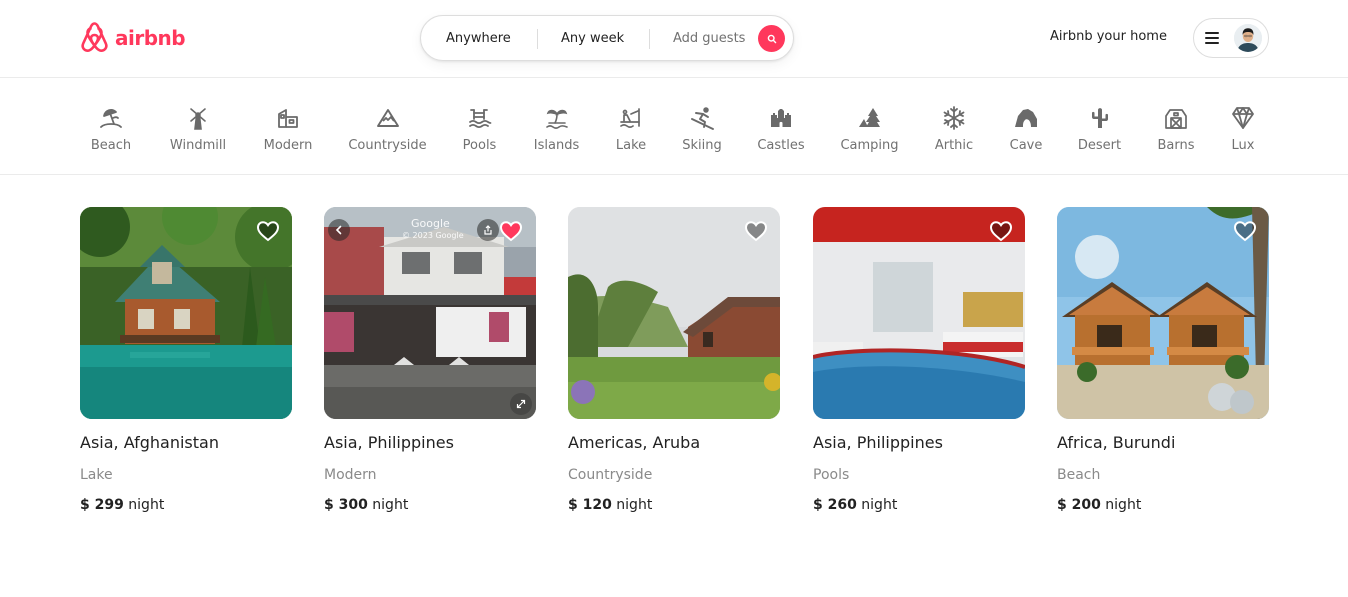 The height and width of the screenshot is (597, 1348). I want to click on search-button, so click(771, 38).